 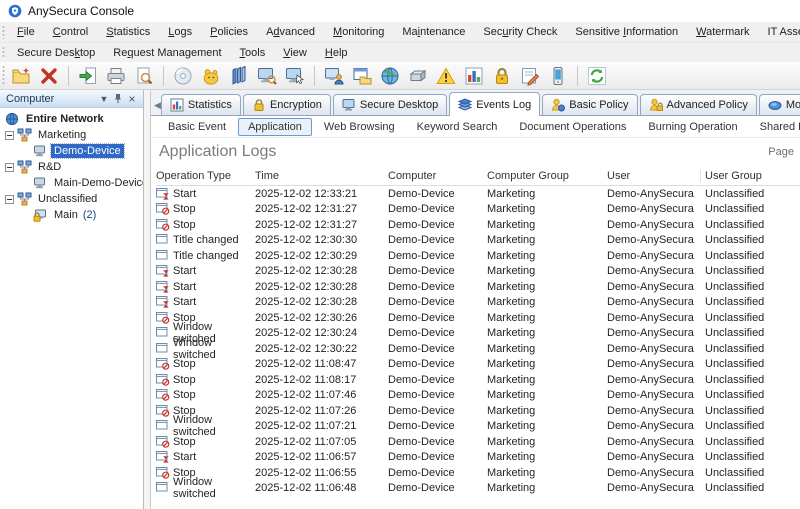 What do you see at coordinates (418, 76) in the screenshot?
I see `server-icon` at bounding box center [418, 76].